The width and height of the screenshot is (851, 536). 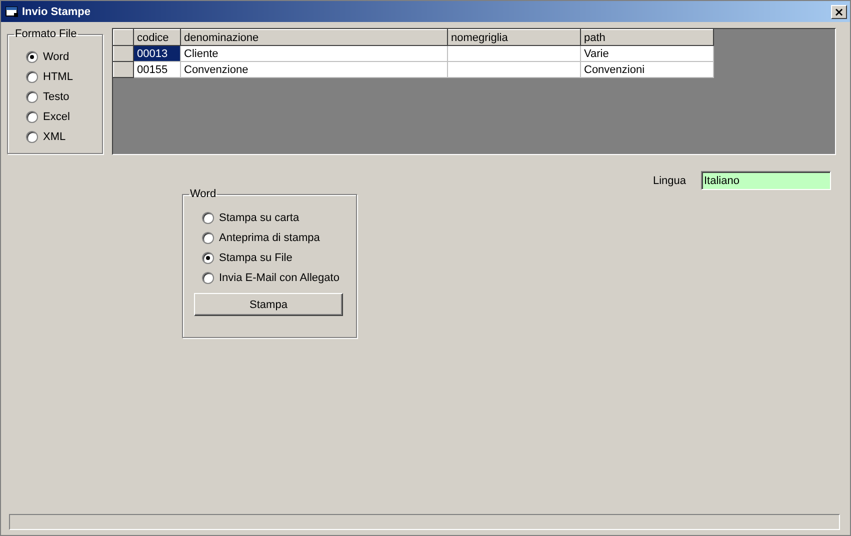 What do you see at coordinates (647, 38) in the screenshot?
I see `column-header: path` at bounding box center [647, 38].